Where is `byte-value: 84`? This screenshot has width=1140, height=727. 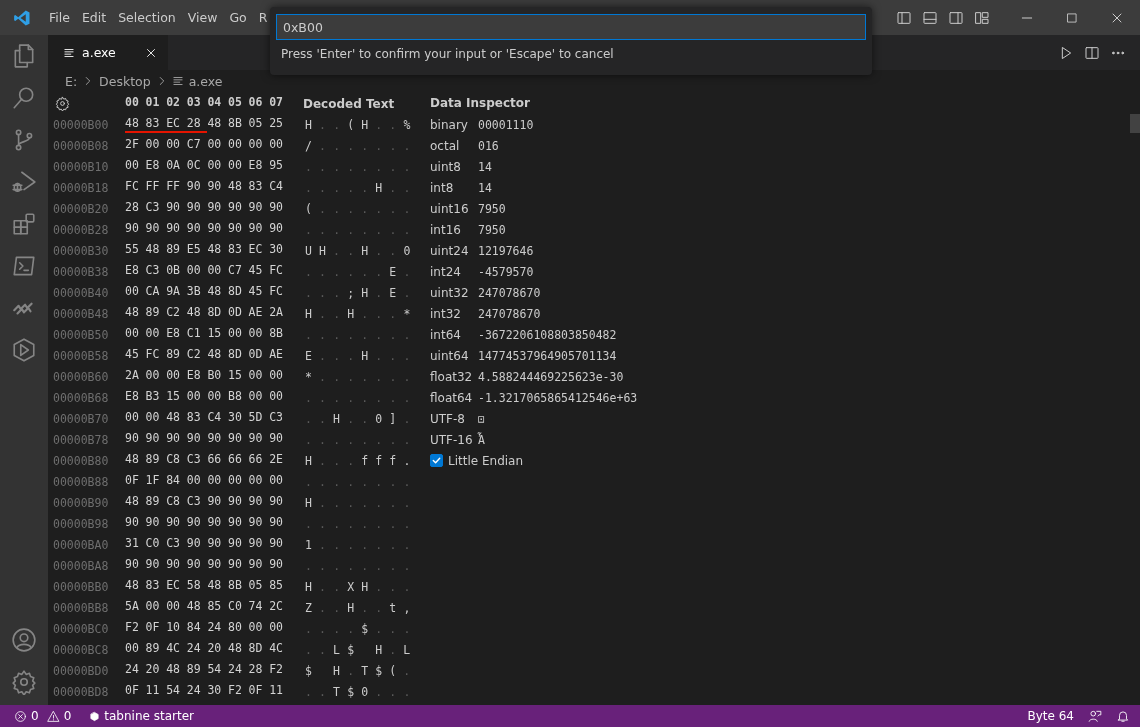
byte-value: 84 is located at coordinates (197, 628).